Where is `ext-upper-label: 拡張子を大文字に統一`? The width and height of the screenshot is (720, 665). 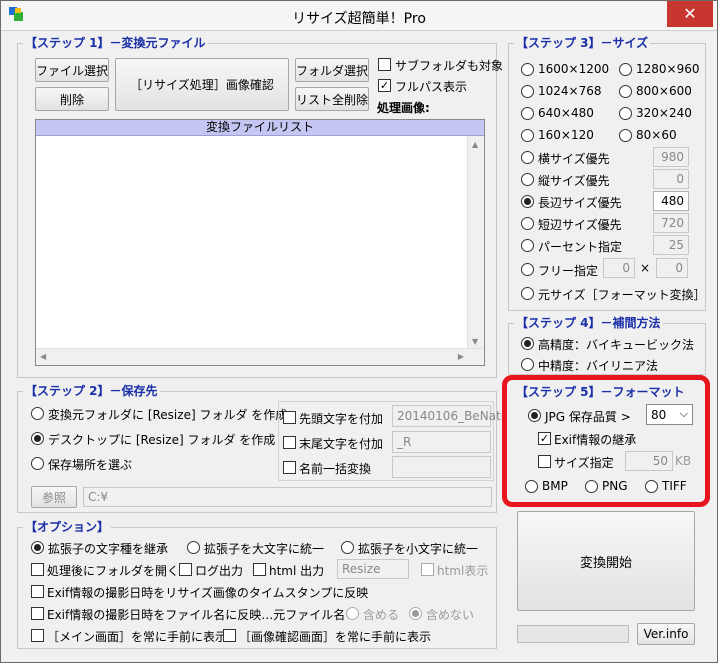 ext-upper-label: 拡張子を大文字に統一 is located at coordinates (264, 549).